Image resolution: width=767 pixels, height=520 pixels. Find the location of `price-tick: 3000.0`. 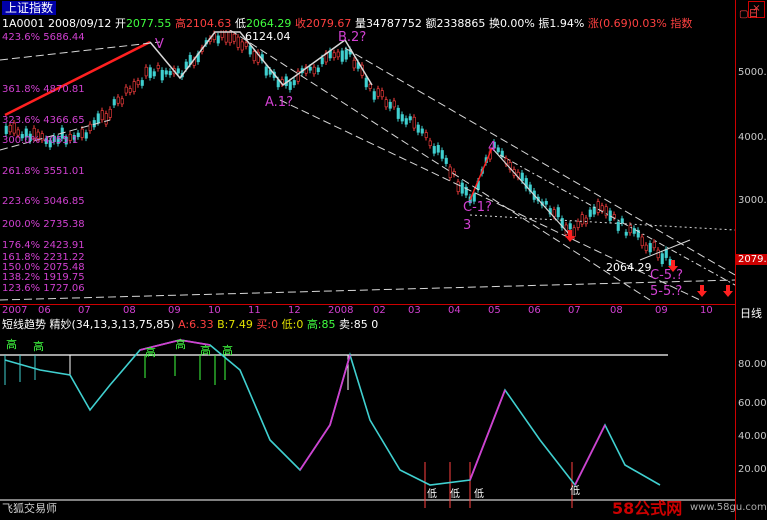

price-tick: 3000.0 is located at coordinates (752, 200).